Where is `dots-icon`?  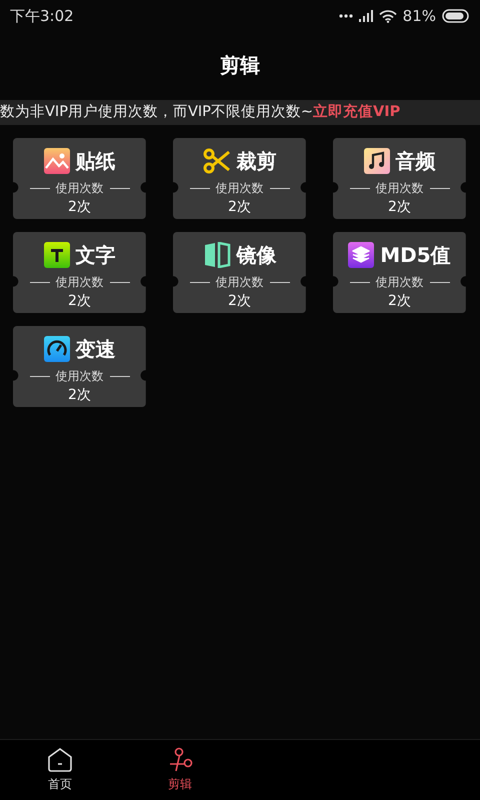
dots-icon is located at coordinates (345, 16).